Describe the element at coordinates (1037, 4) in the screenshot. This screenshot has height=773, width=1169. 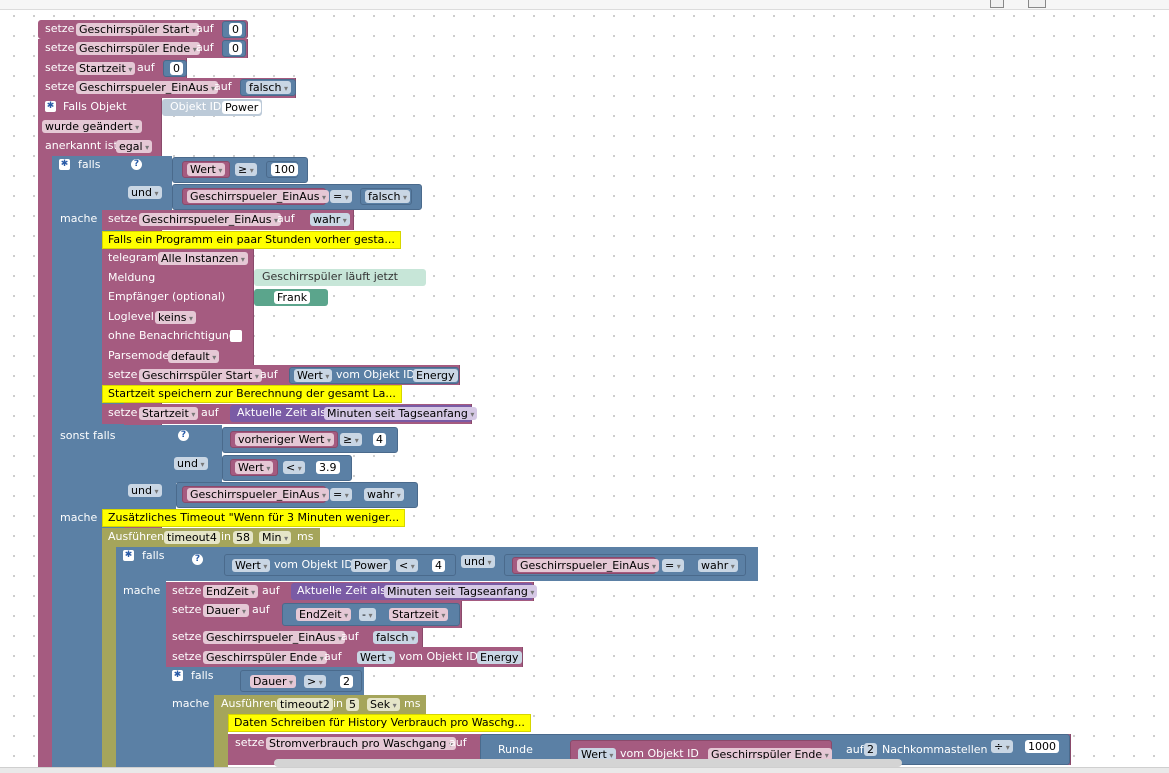
I see `maximize-icon` at that location.